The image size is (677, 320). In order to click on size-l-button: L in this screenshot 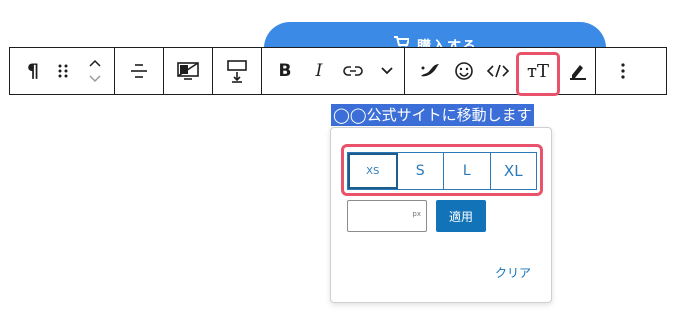, I will do `click(467, 171)`.